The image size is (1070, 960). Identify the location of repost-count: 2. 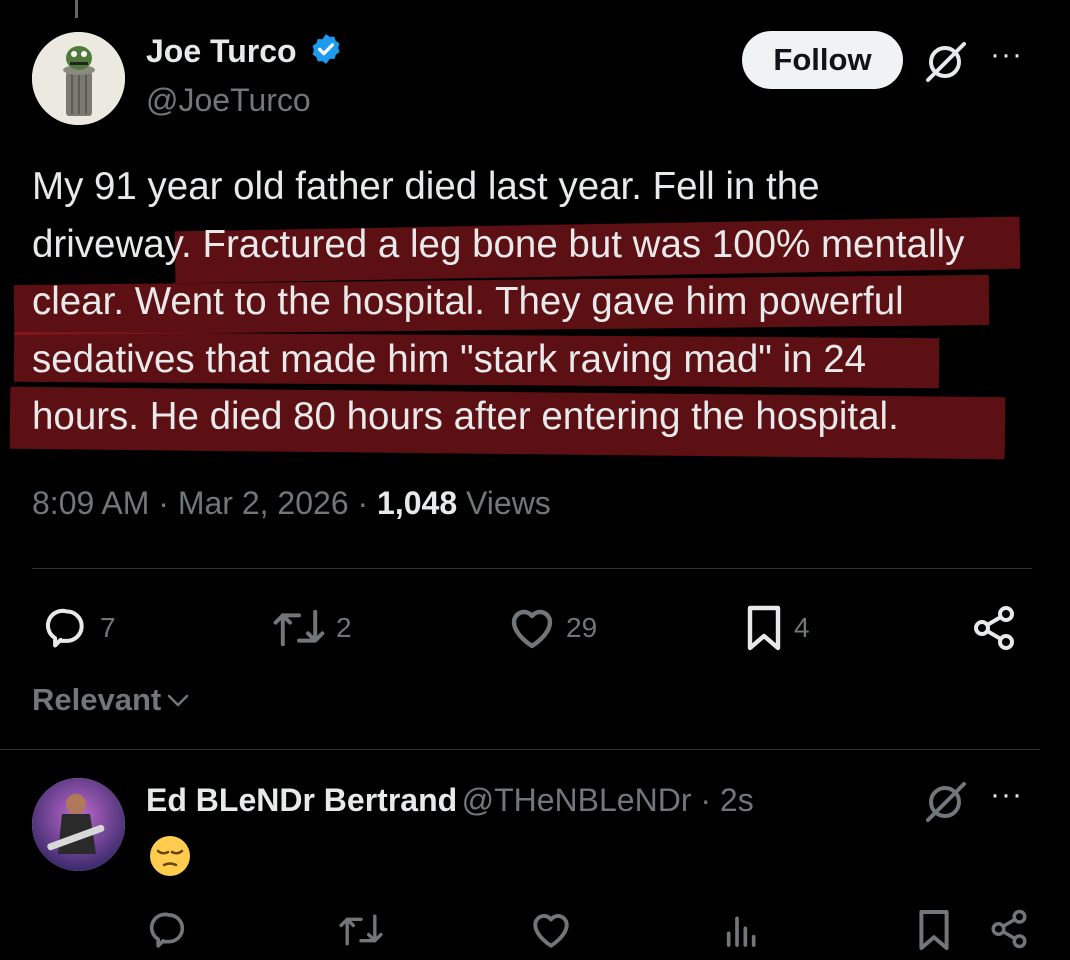
(344, 627).